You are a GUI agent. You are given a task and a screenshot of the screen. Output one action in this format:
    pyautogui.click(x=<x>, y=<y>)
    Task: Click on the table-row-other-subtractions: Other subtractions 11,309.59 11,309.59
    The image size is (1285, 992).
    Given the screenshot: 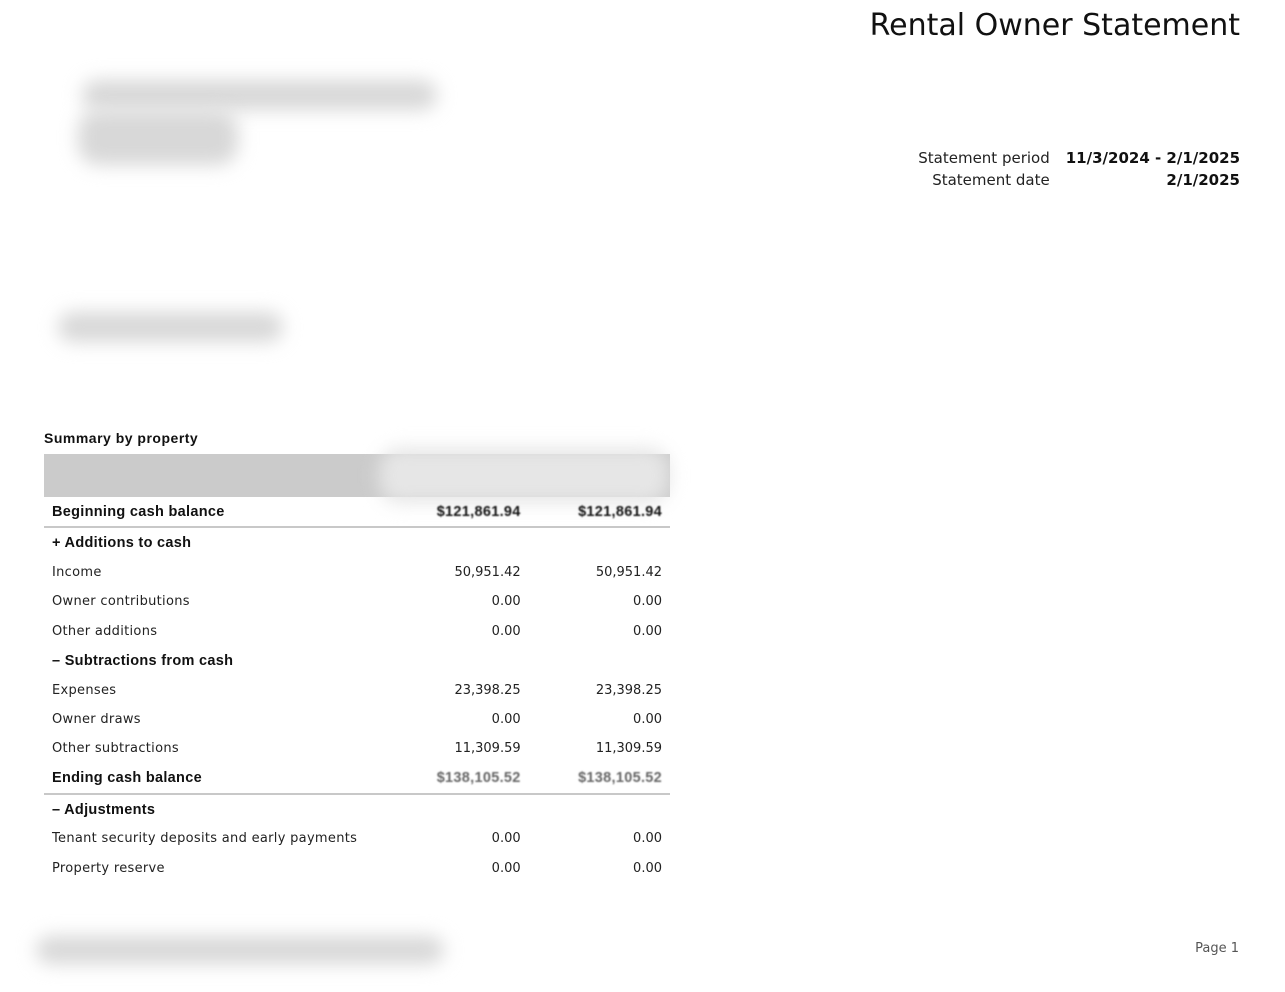 What is the action you would take?
    pyautogui.click(x=357, y=748)
    